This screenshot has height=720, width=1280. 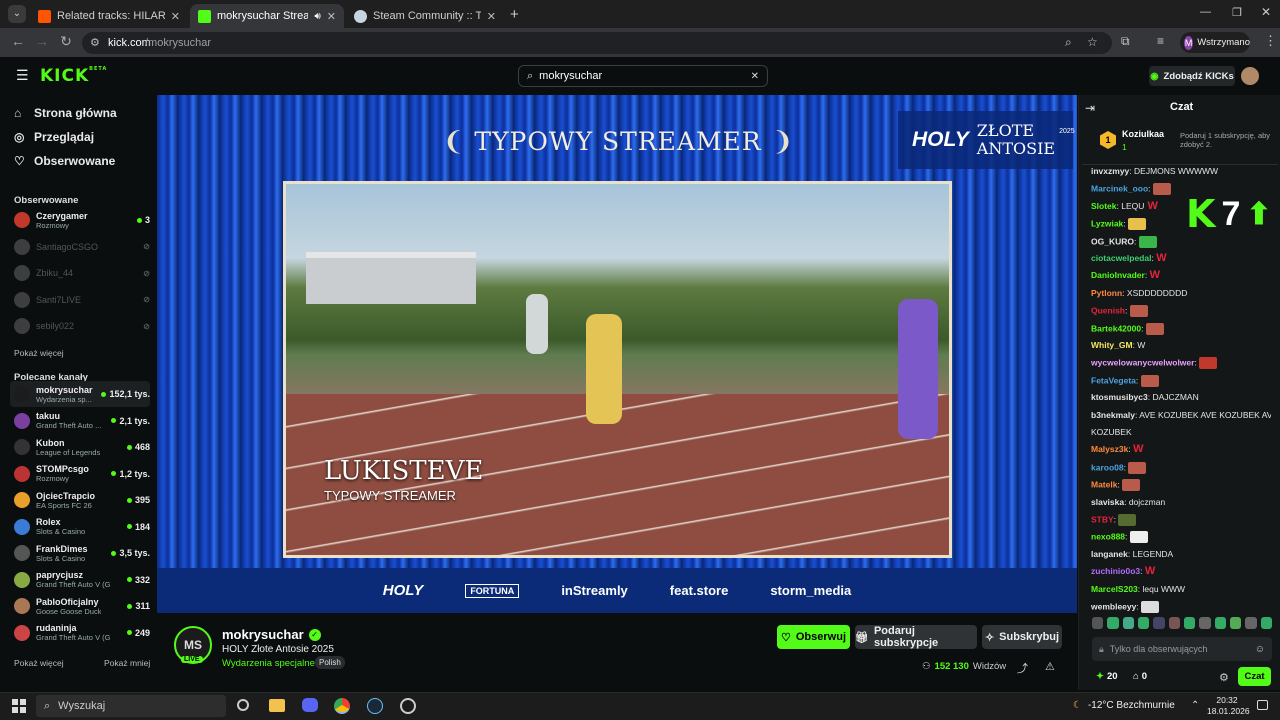 What do you see at coordinates (330, 662) in the screenshot?
I see `language-tag: Polish` at bounding box center [330, 662].